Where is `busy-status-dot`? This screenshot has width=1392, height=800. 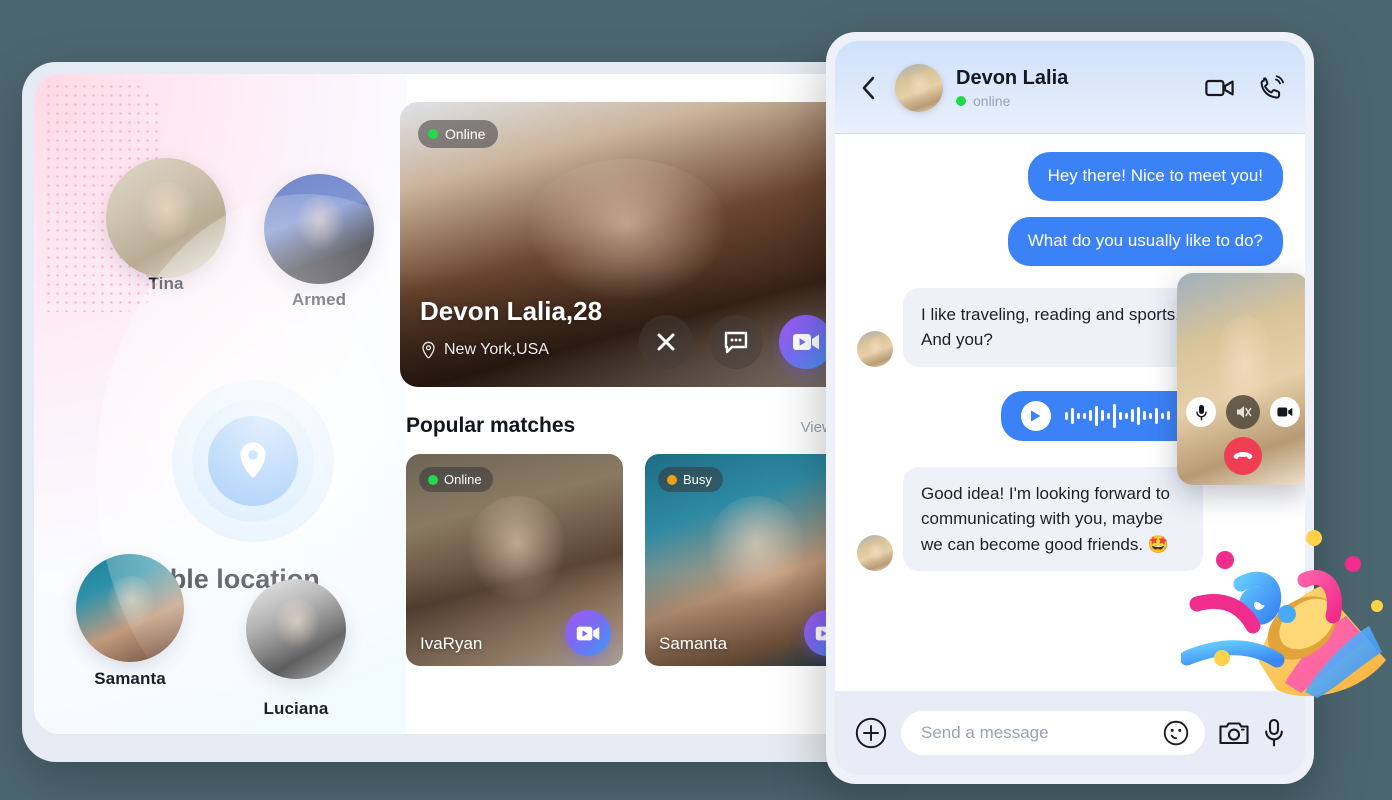
busy-status-dot is located at coordinates (672, 479).